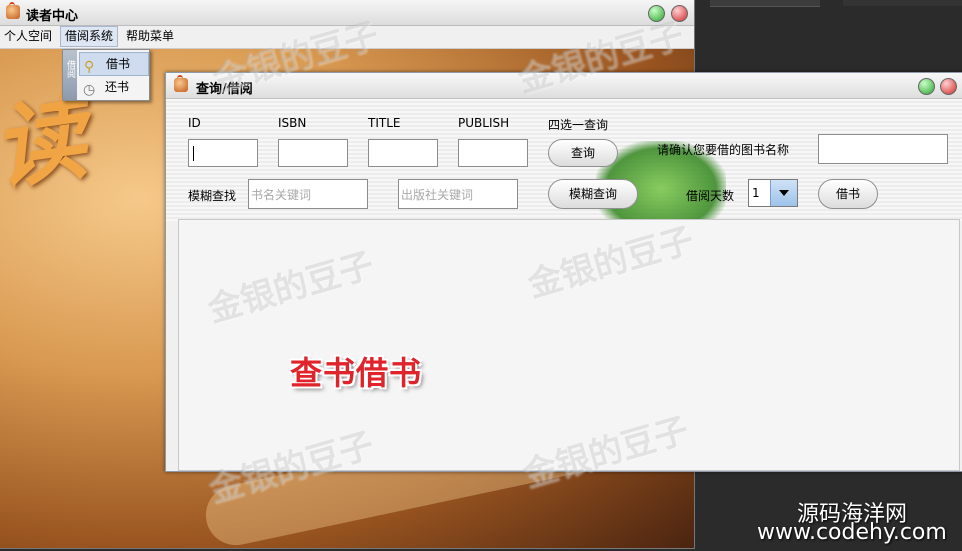 Image resolution: width=962 pixels, height=551 pixels. I want to click on close-button, so click(679, 13).